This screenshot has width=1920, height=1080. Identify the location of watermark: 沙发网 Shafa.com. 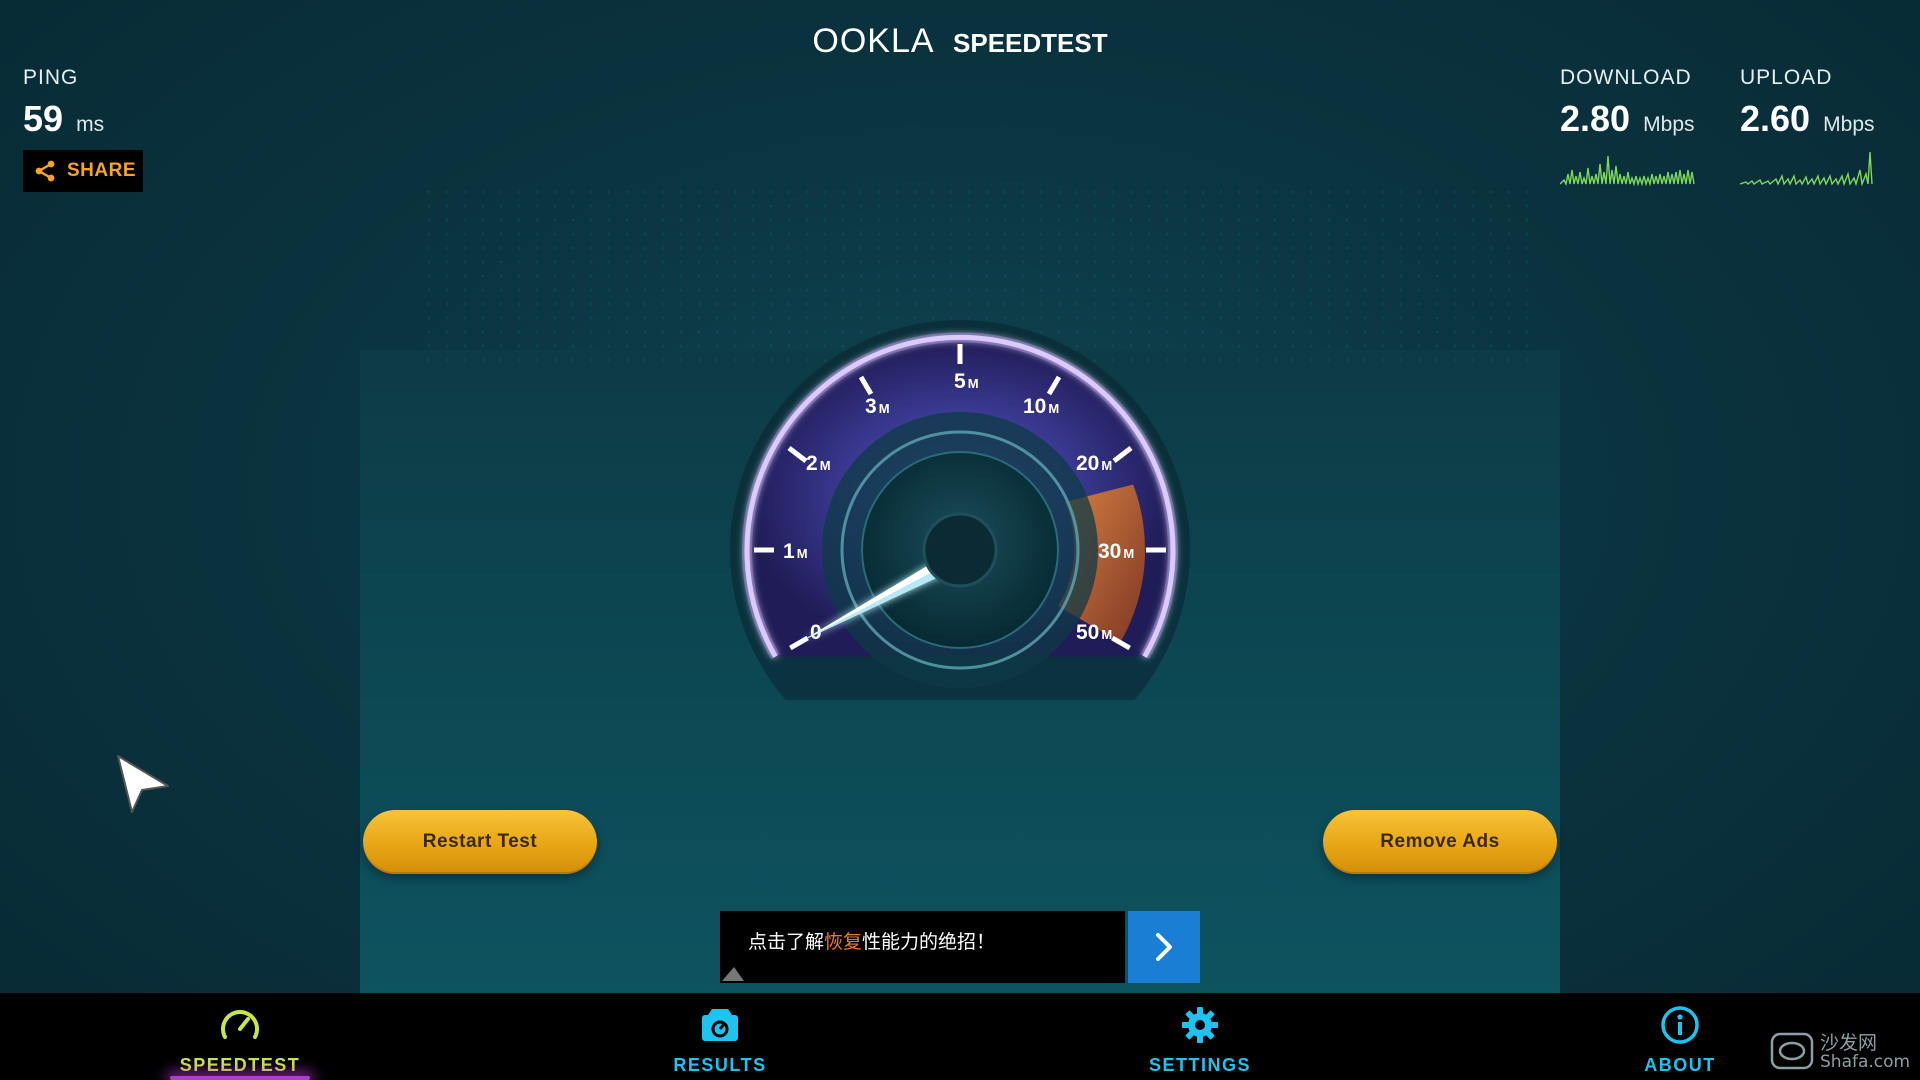
(1843, 1053).